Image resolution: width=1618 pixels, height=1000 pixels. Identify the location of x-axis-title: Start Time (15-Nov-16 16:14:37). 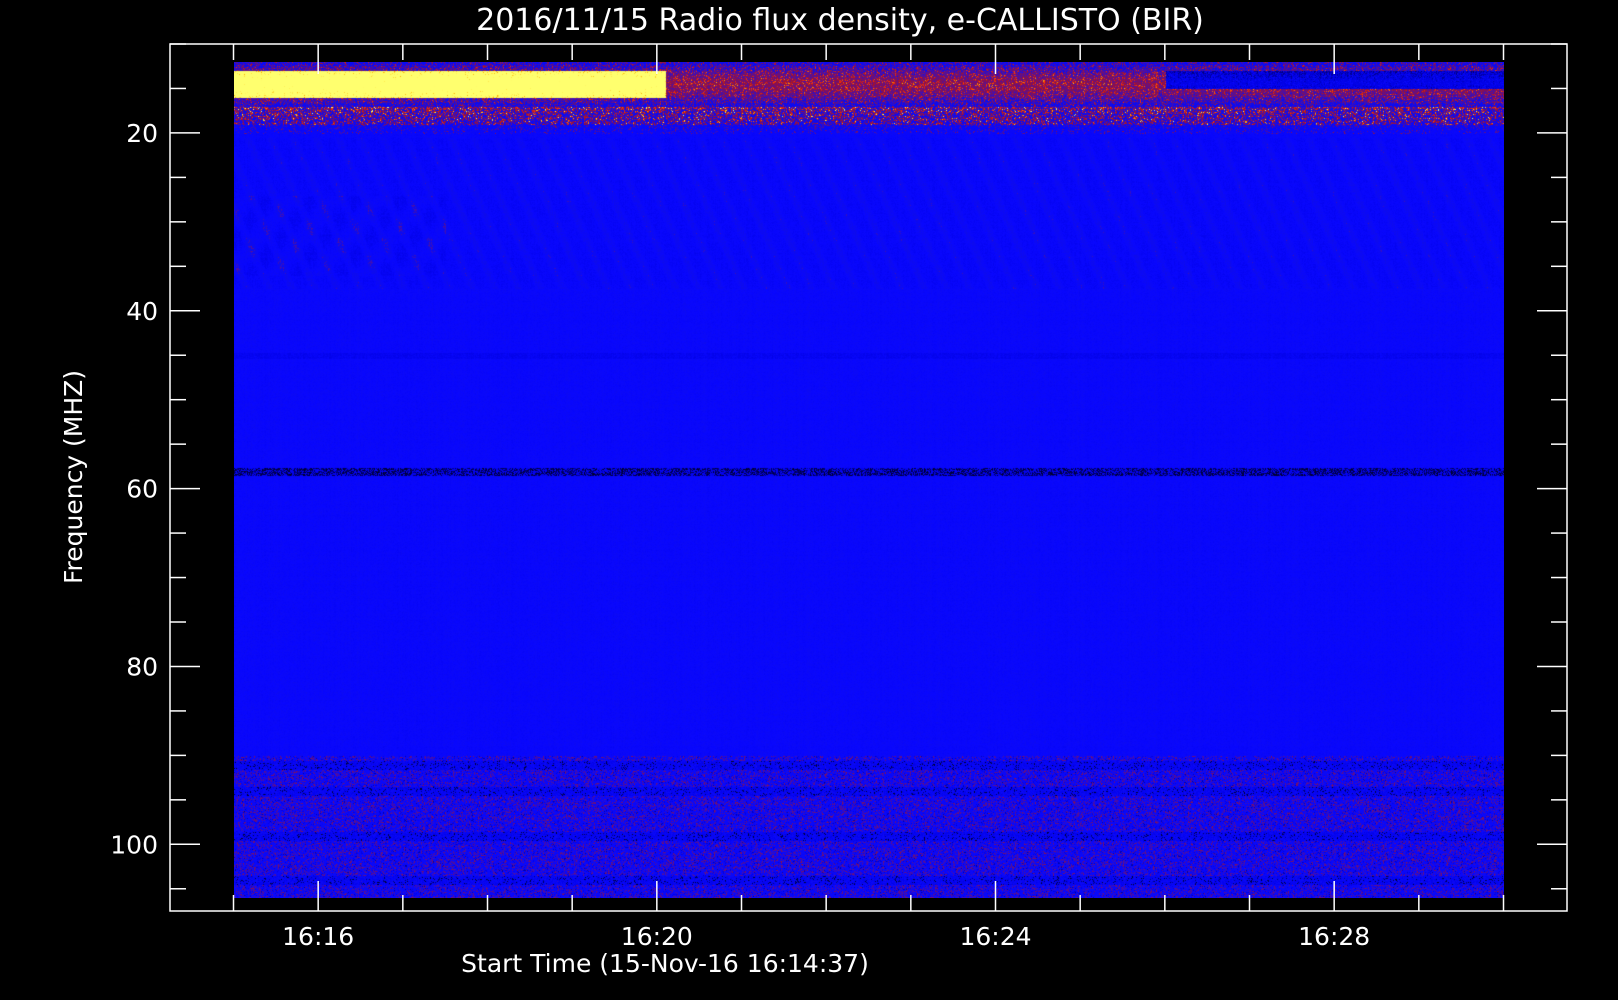
(665, 963).